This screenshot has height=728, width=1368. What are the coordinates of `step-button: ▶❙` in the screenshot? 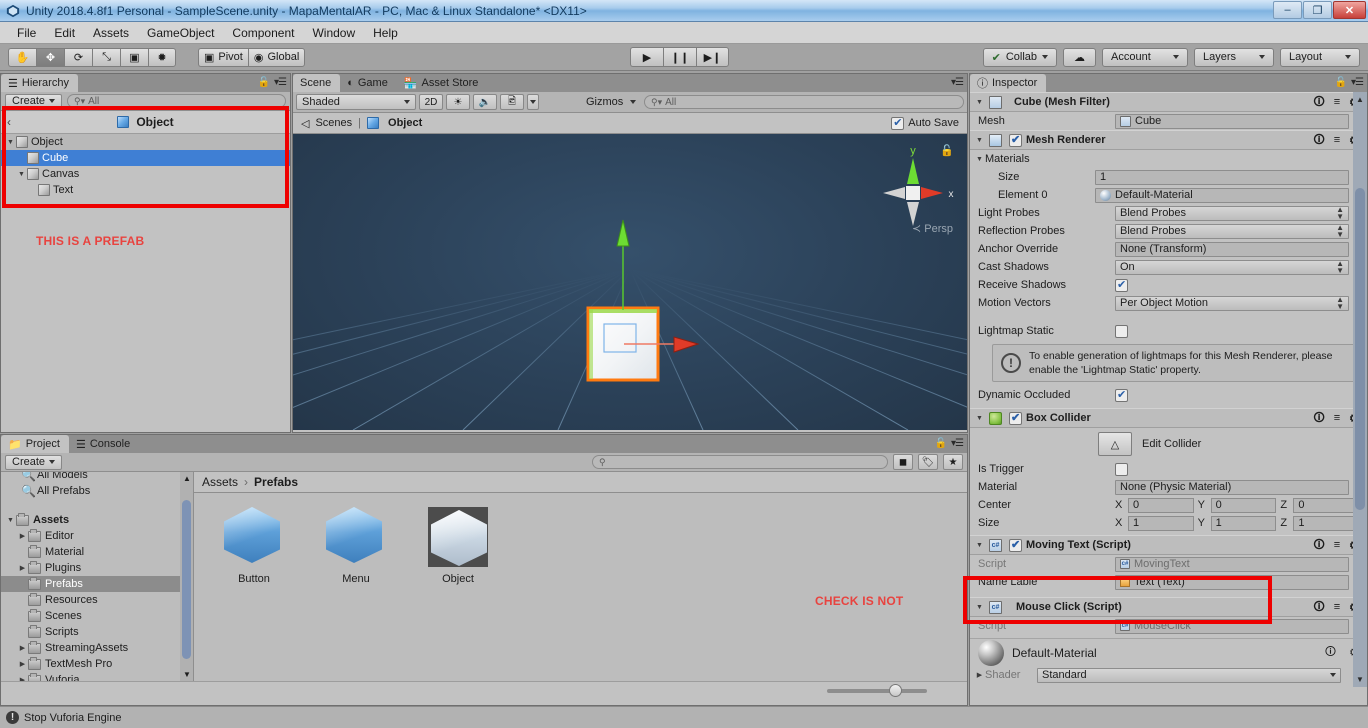 It's located at (712, 57).